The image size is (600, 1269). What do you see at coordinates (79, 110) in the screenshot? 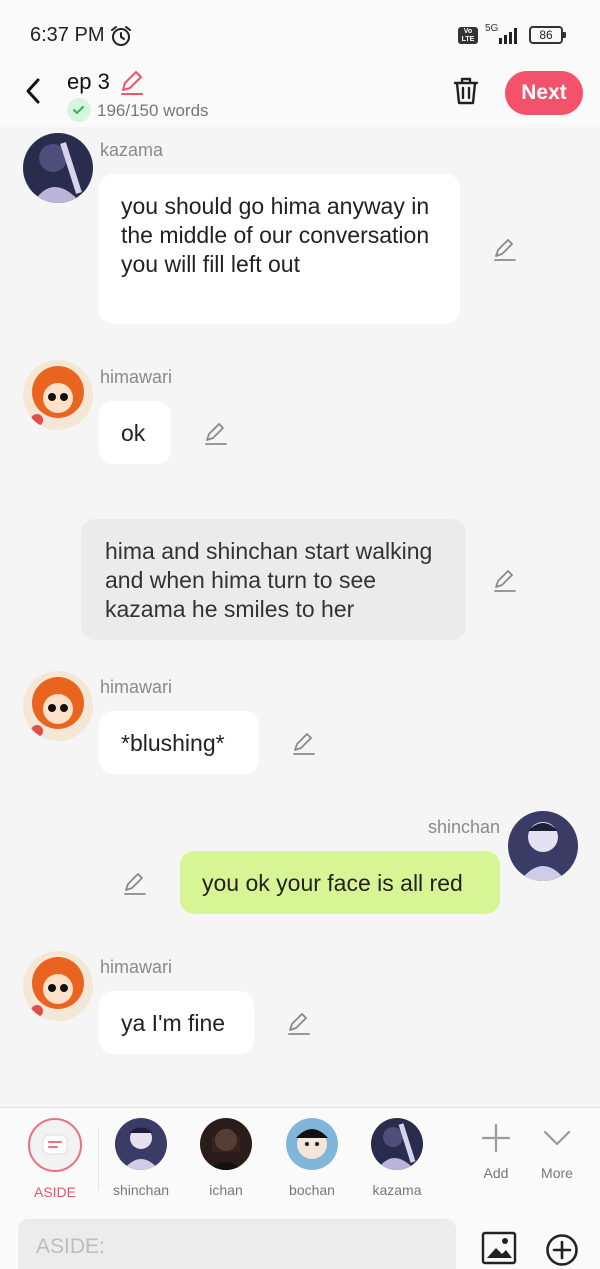
I see `check-icon` at bounding box center [79, 110].